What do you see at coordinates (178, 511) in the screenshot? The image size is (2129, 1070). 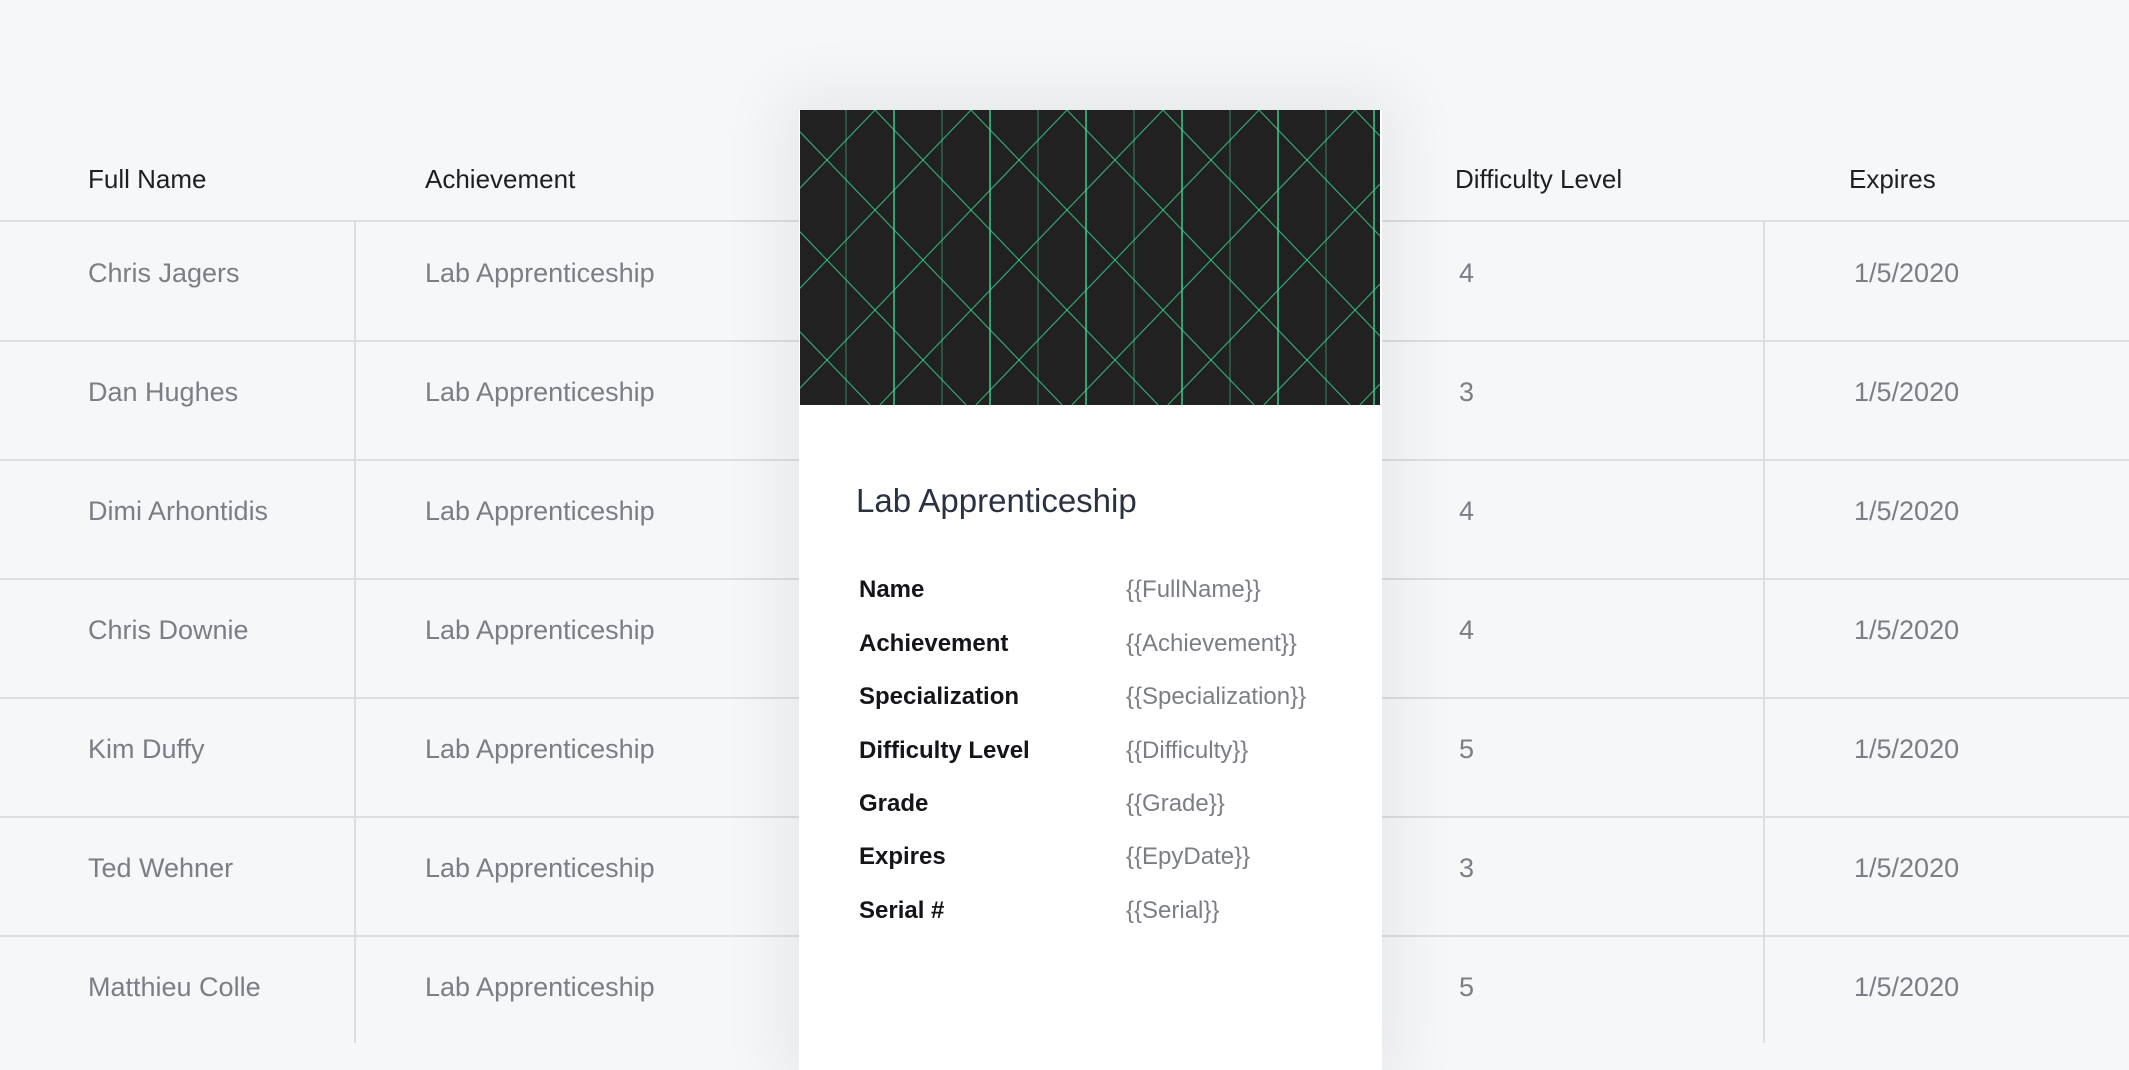 I see `cell-full-name: Dimi Arhontidis` at bounding box center [178, 511].